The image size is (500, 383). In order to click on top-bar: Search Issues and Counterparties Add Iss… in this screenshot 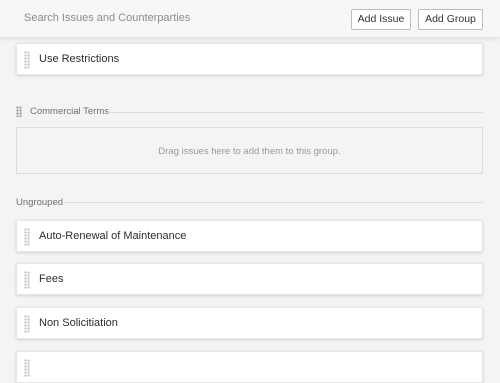, I will do `click(250, 19)`.